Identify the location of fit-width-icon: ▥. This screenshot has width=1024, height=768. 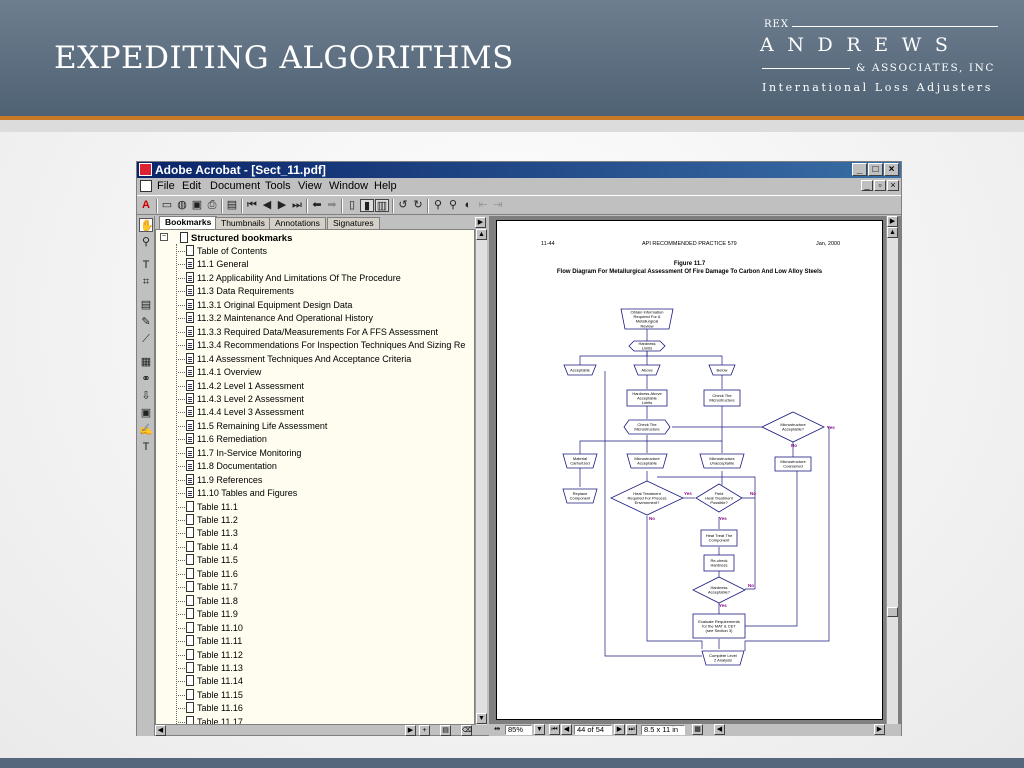
(382, 205).